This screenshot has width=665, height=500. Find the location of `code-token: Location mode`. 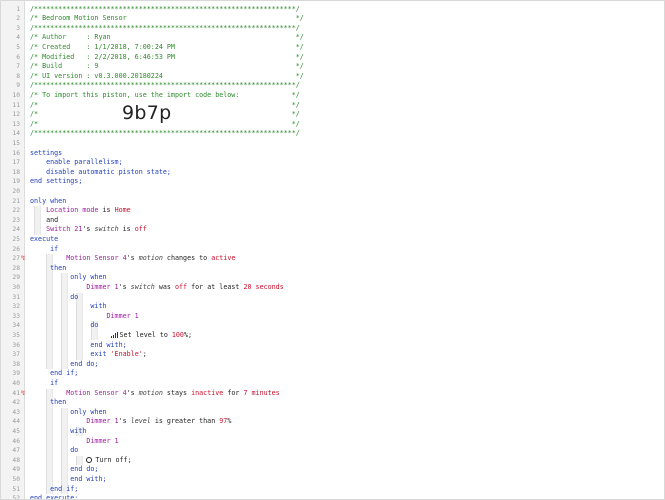

code-token: Location mode is located at coordinates (64, 210).